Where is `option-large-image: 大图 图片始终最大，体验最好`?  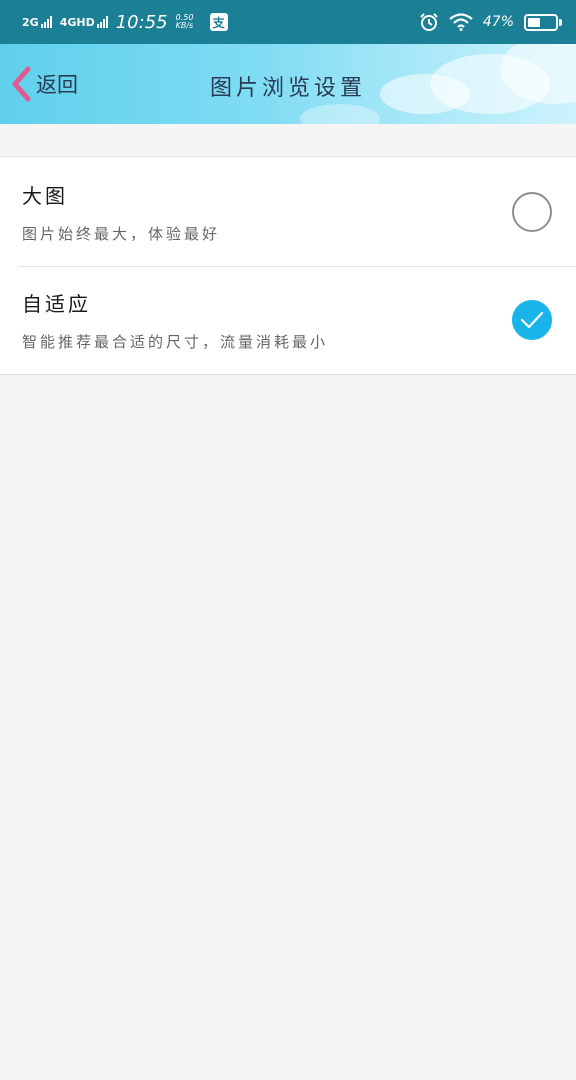
option-large-image: 大图 图片始终最大，体验最好 is located at coordinates (288, 211).